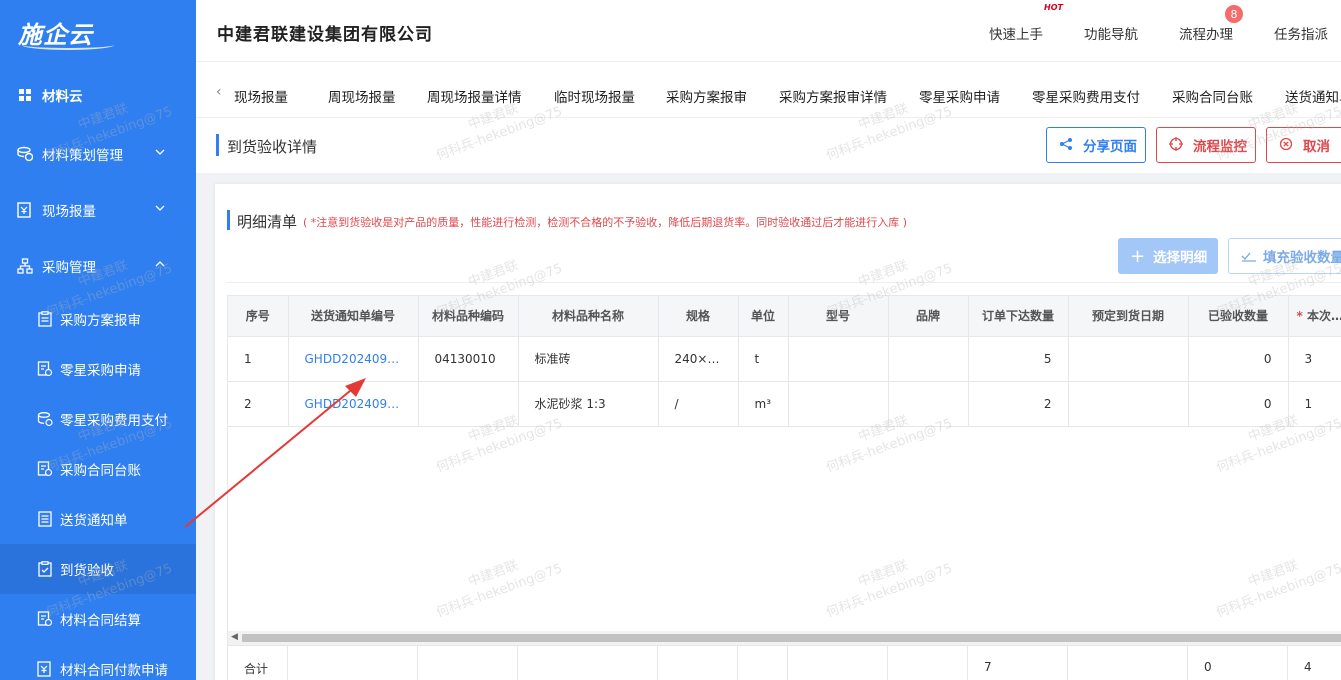 The height and width of the screenshot is (680, 1341). I want to click on cell-material-name: 水泥砂浆 1:3, so click(588, 404).